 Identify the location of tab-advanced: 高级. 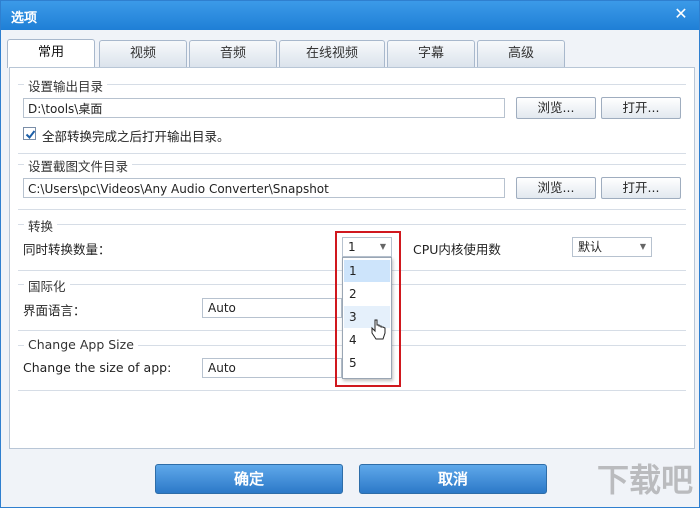
(521, 53).